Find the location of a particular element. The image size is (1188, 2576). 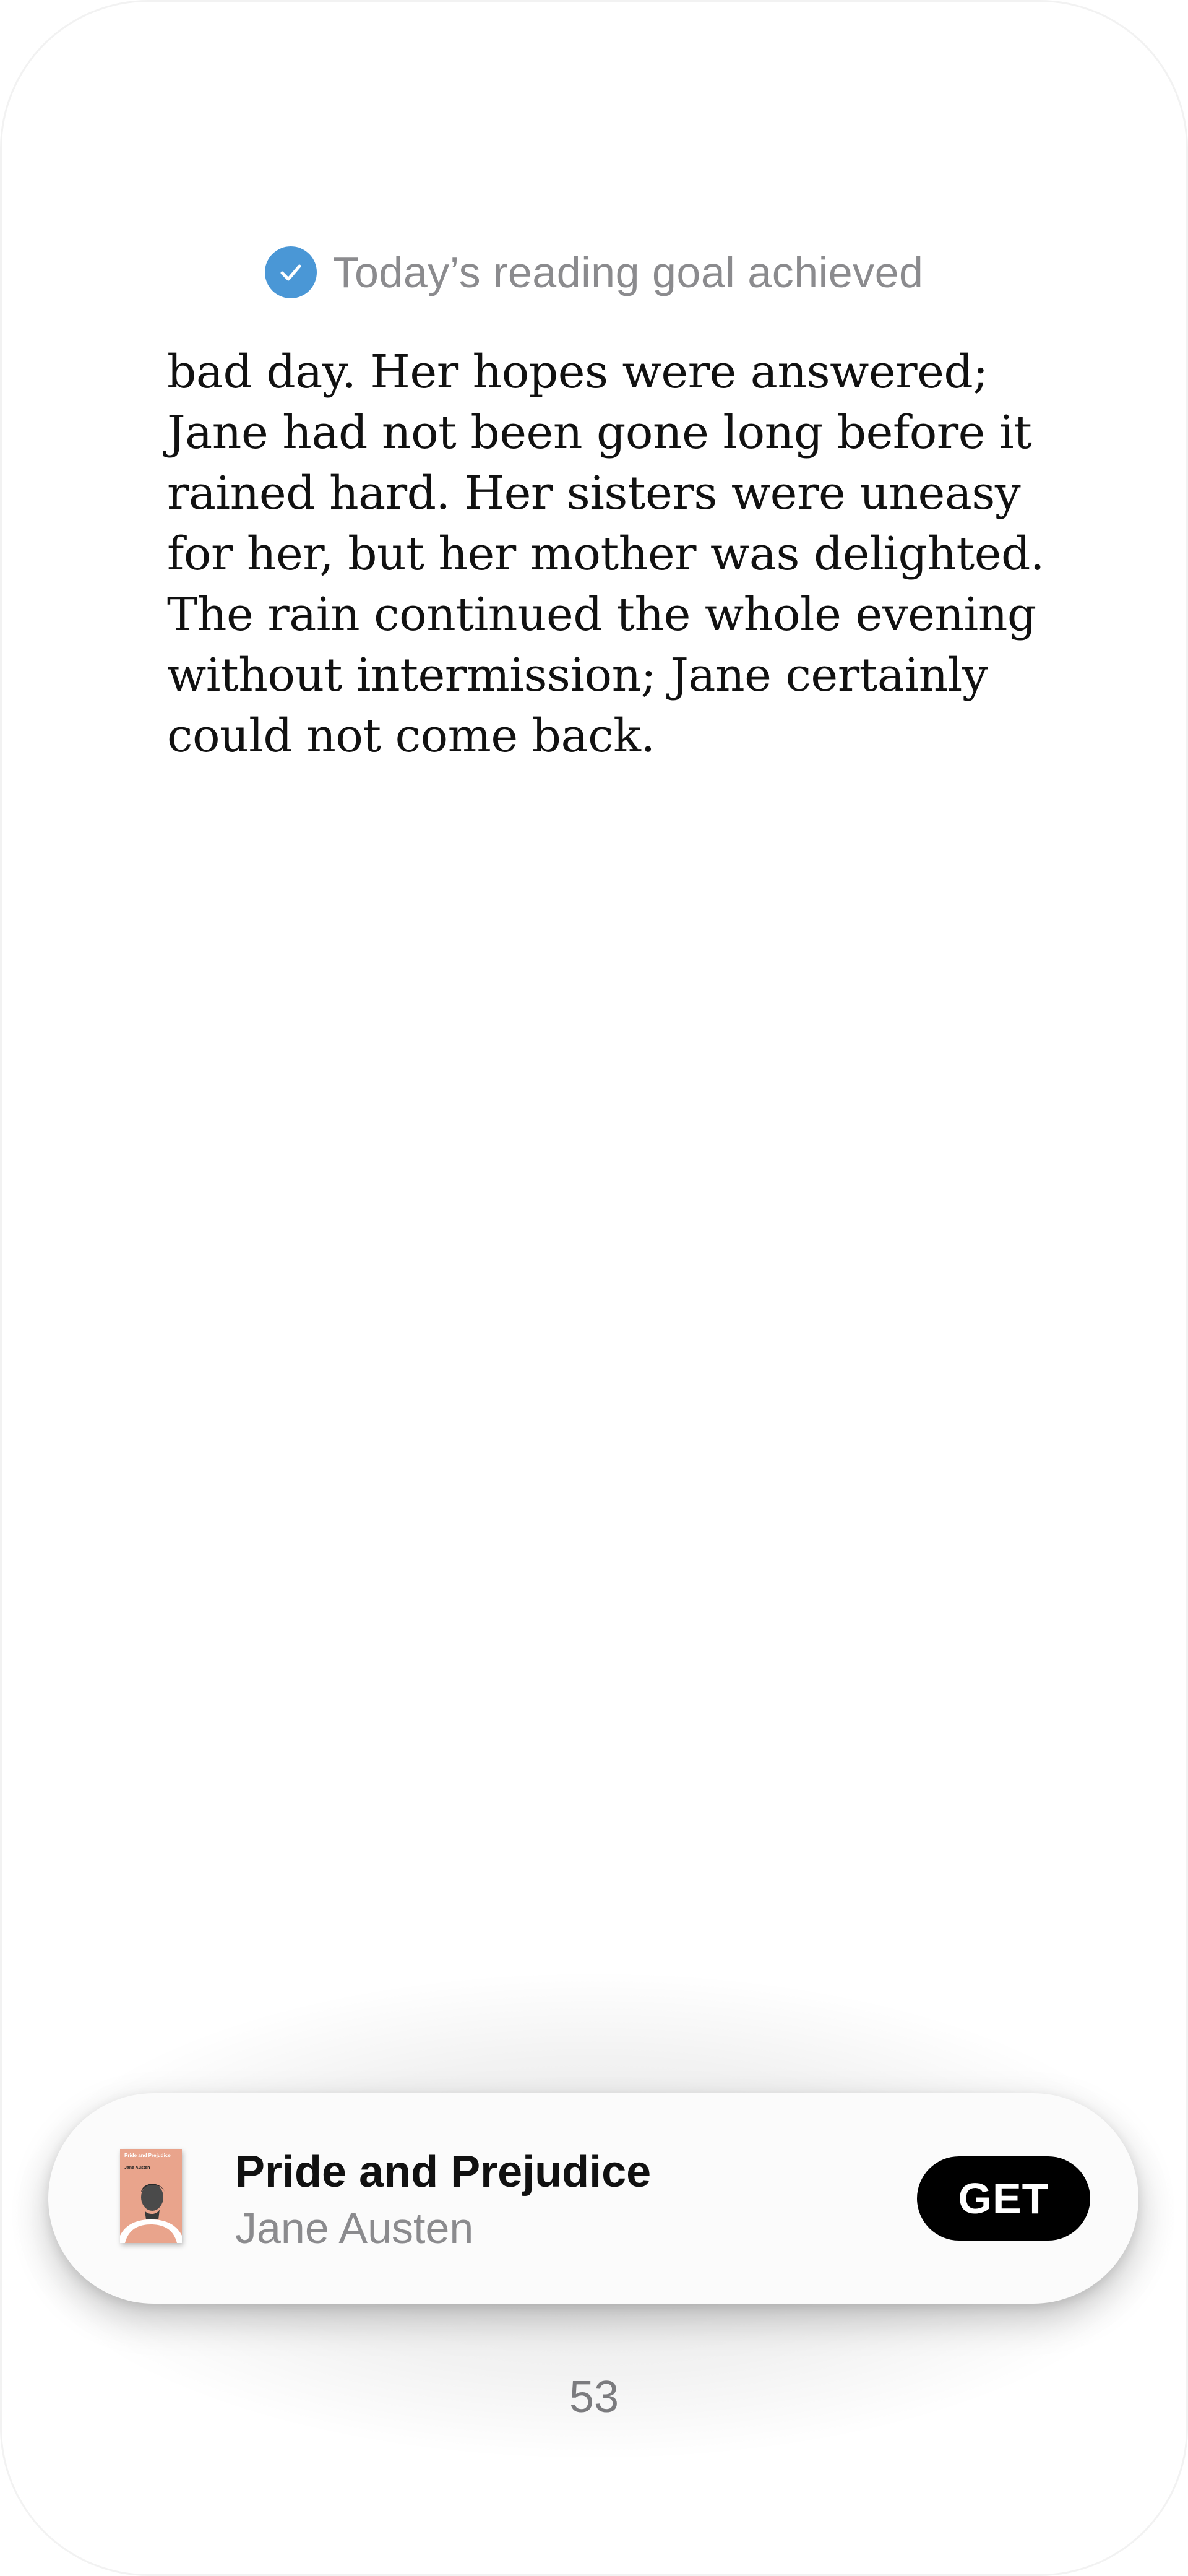

reading-goal-banner: Today’s reading goal achieved is located at coordinates (594, 272).